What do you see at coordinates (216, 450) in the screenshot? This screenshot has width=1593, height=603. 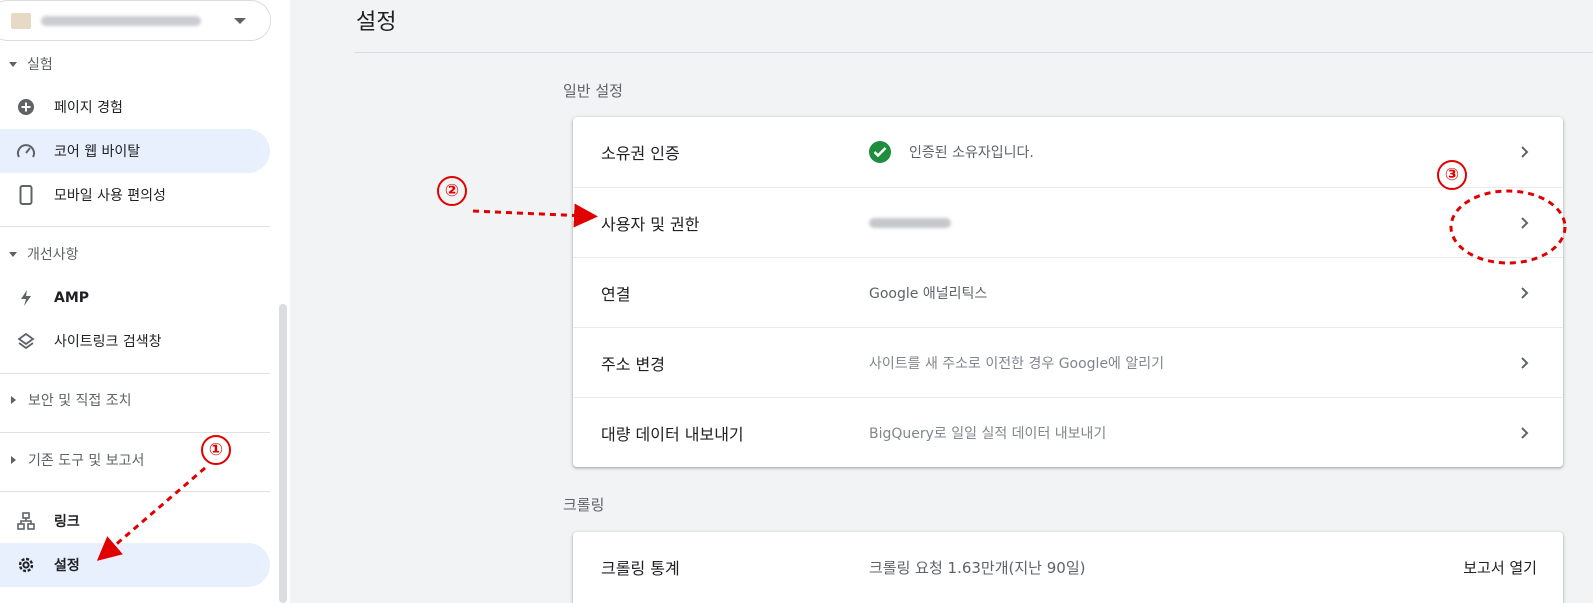 I see `annotation-step-1: ①` at bounding box center [216, 450].